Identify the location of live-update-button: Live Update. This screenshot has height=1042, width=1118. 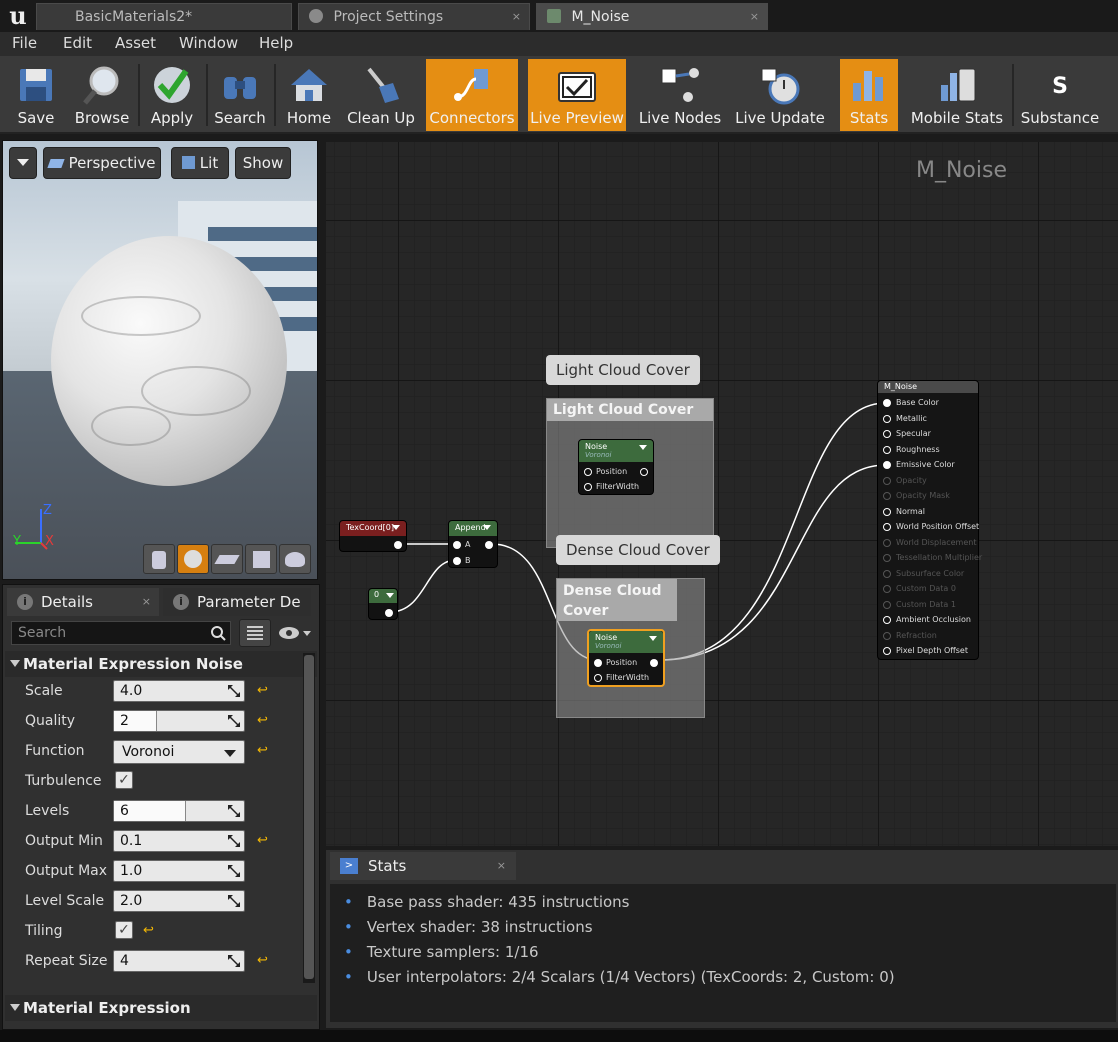
(780, 95).